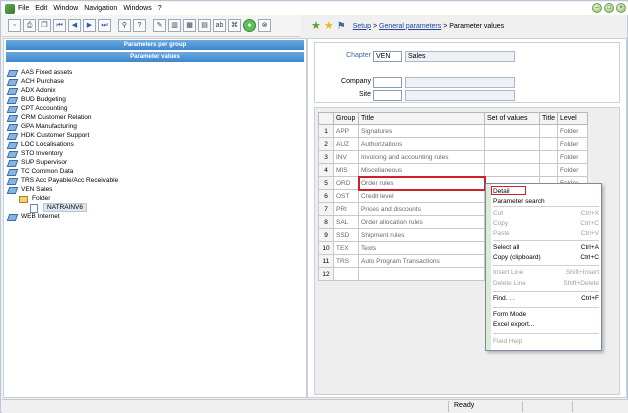  I want to click on grid-header-group: Group, so click(346, 118).